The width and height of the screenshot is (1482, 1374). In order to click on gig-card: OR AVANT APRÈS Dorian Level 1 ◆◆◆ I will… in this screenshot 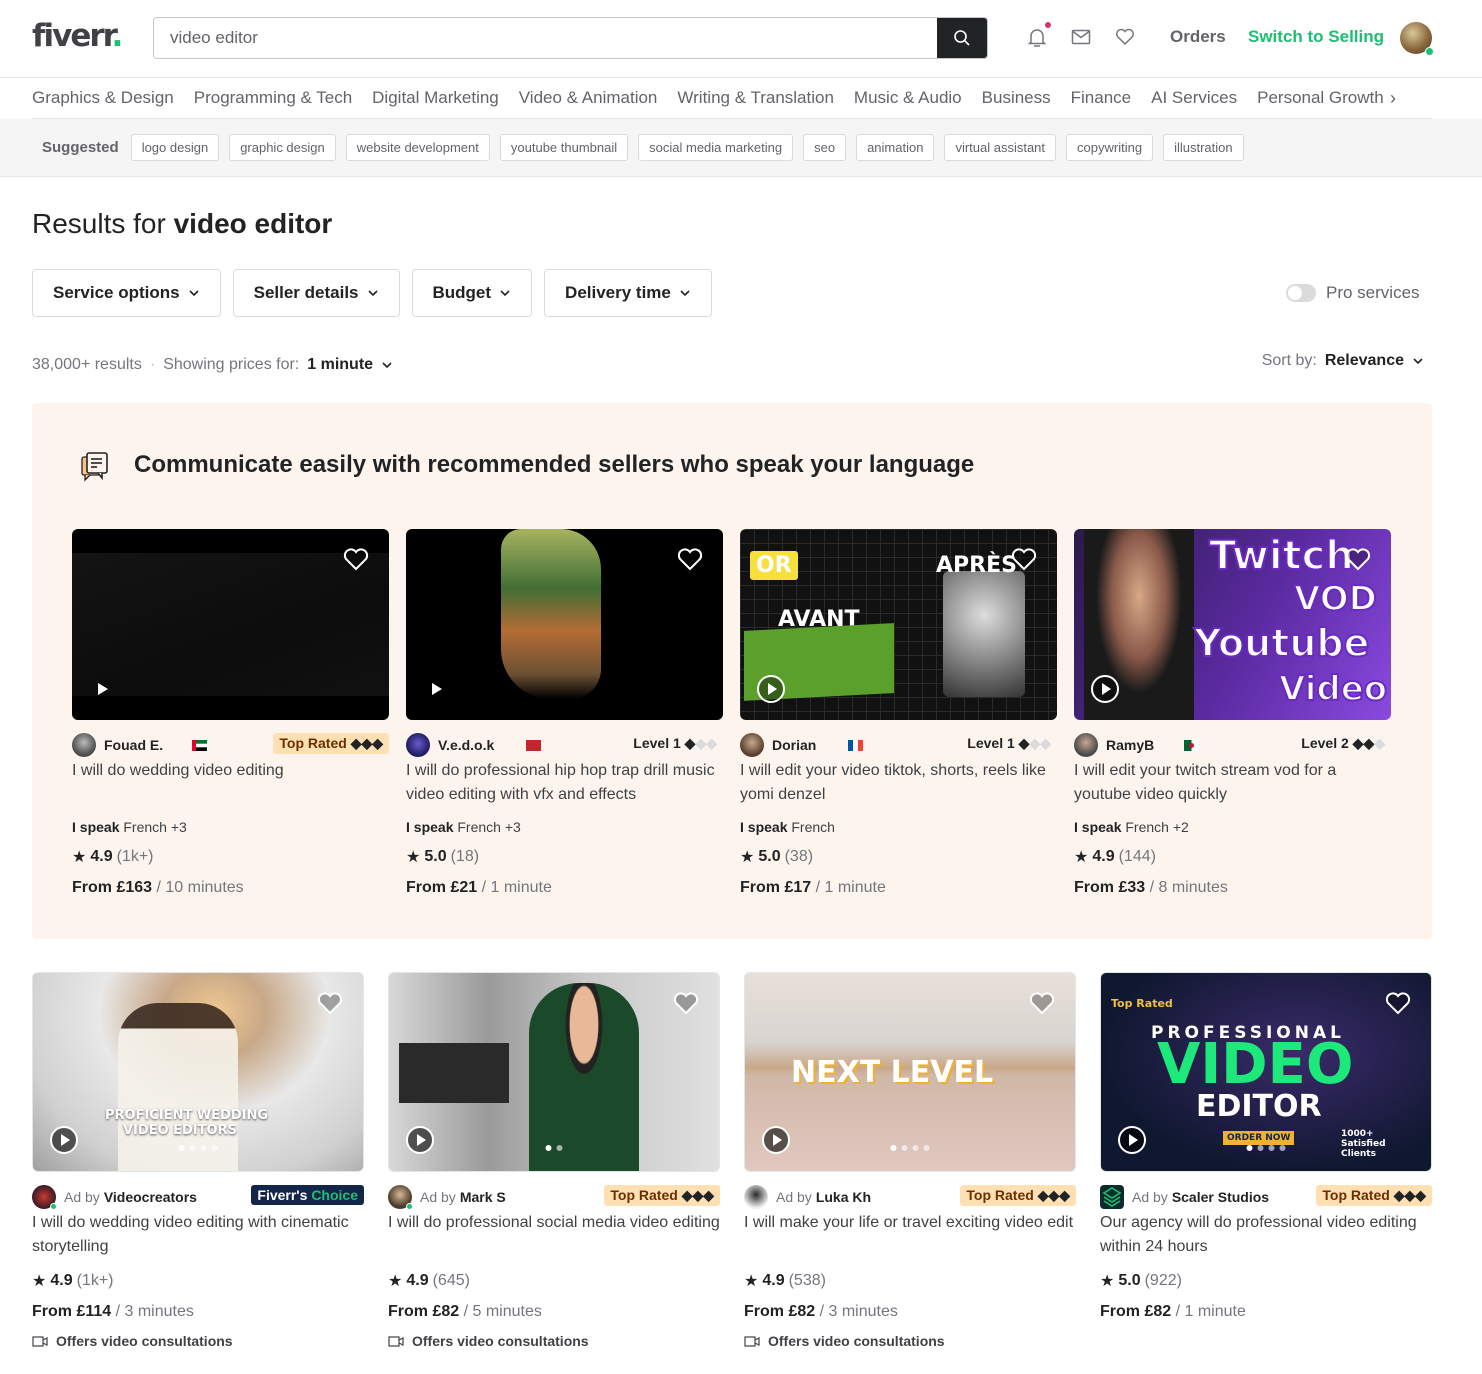, I will do `click(898, 713)`.